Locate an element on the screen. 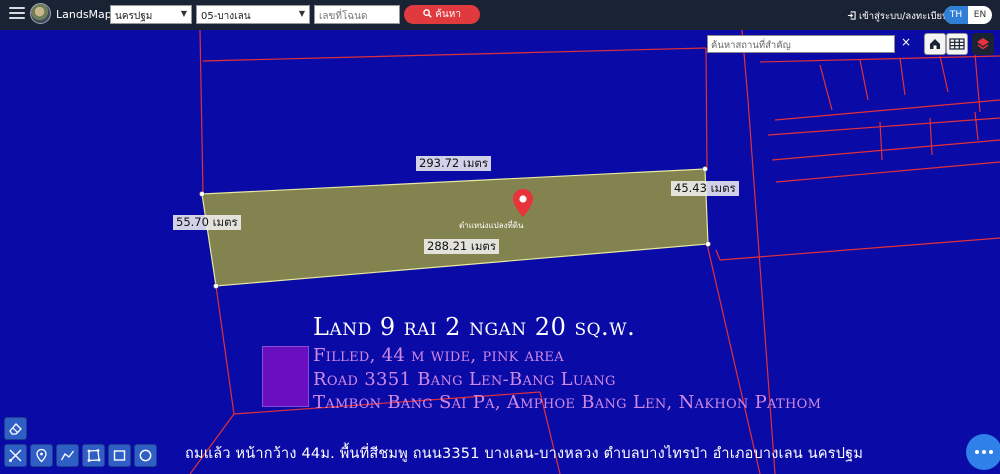 This screenshot has width=1000, height=474. measure-icon is located at coordinates (15, 455).